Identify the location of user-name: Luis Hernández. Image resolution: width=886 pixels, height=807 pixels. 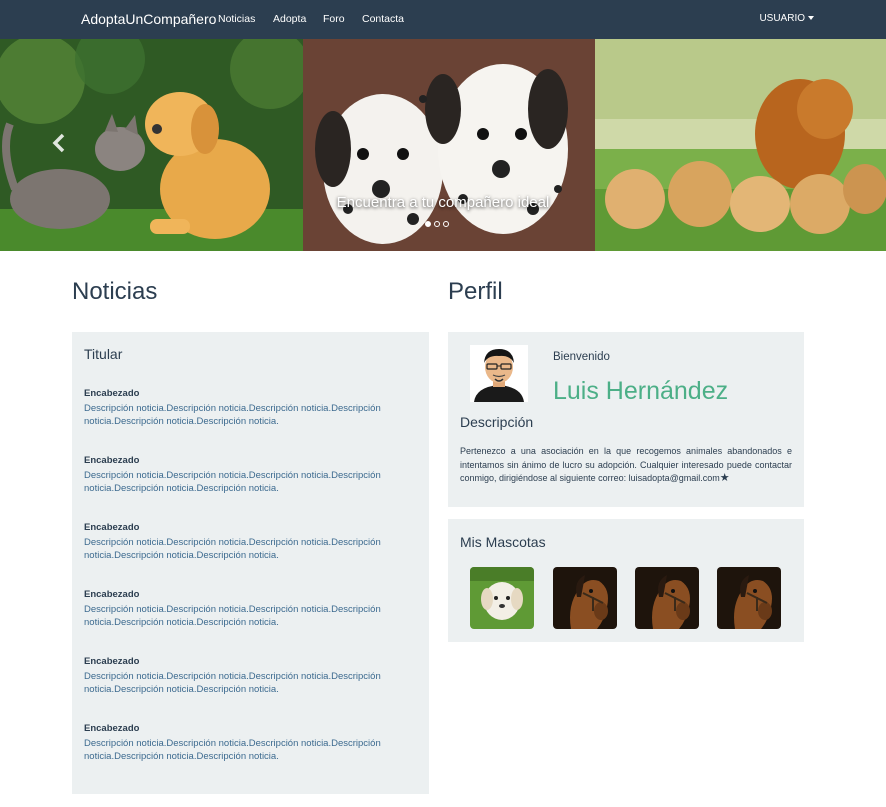
(641, 391).